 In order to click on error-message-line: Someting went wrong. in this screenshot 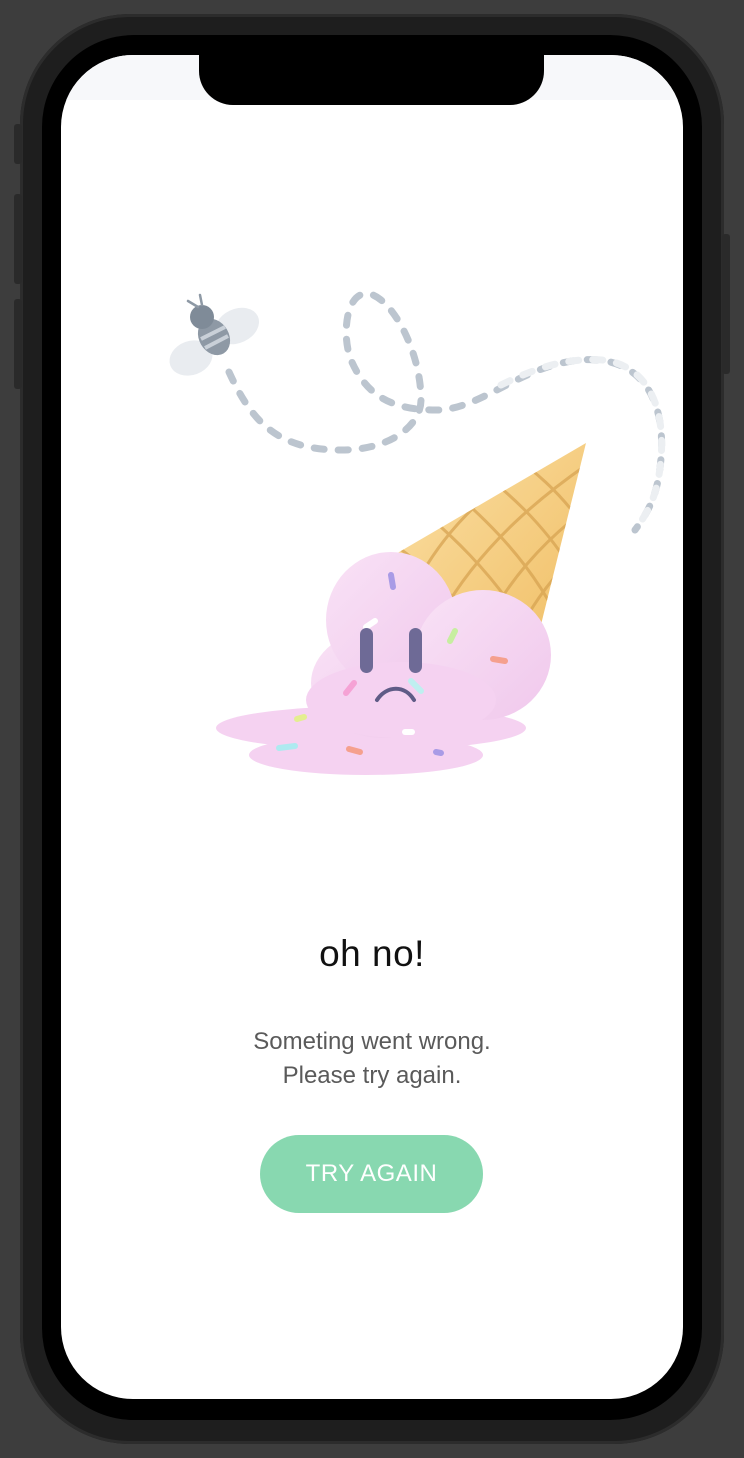, I will do `click(372, 1041)`.